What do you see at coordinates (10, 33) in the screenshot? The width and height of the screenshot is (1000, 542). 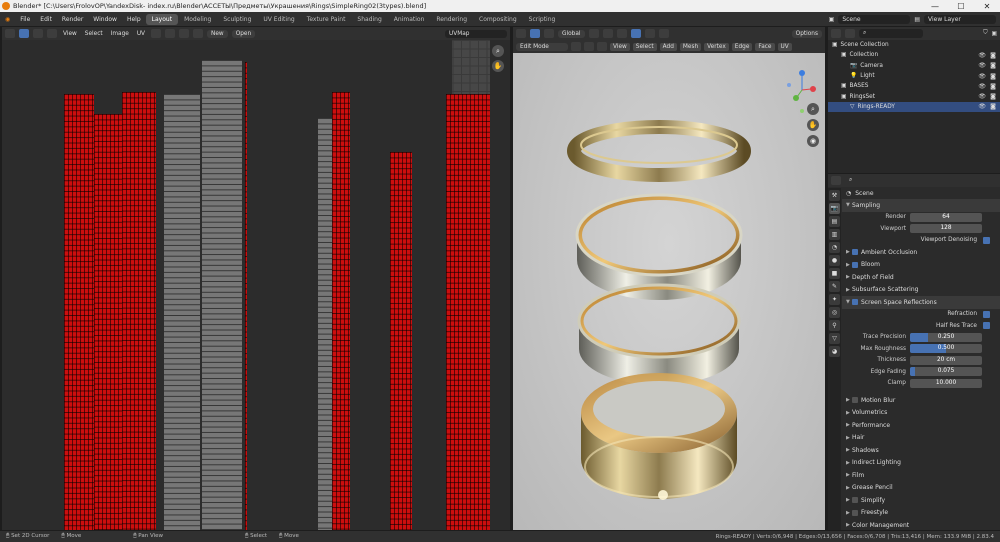 I see `editor-type-icon` at bounding box center [10, 33].